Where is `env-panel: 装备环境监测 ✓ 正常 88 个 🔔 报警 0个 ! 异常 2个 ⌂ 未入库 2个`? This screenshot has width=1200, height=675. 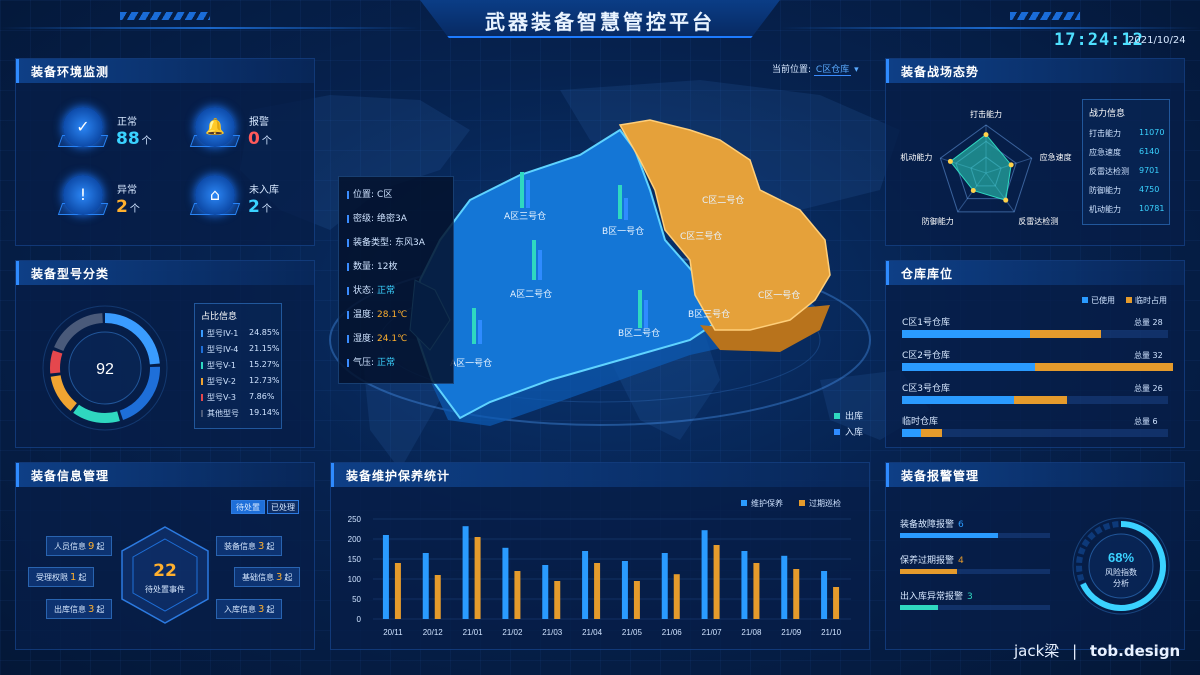 env-panel: 装备环境监测 ✓ 正常 88 个 🔔 报警 0个 ! 异常 2个 ⌂ 未入库 2个 is located at coordinates (165, 152).